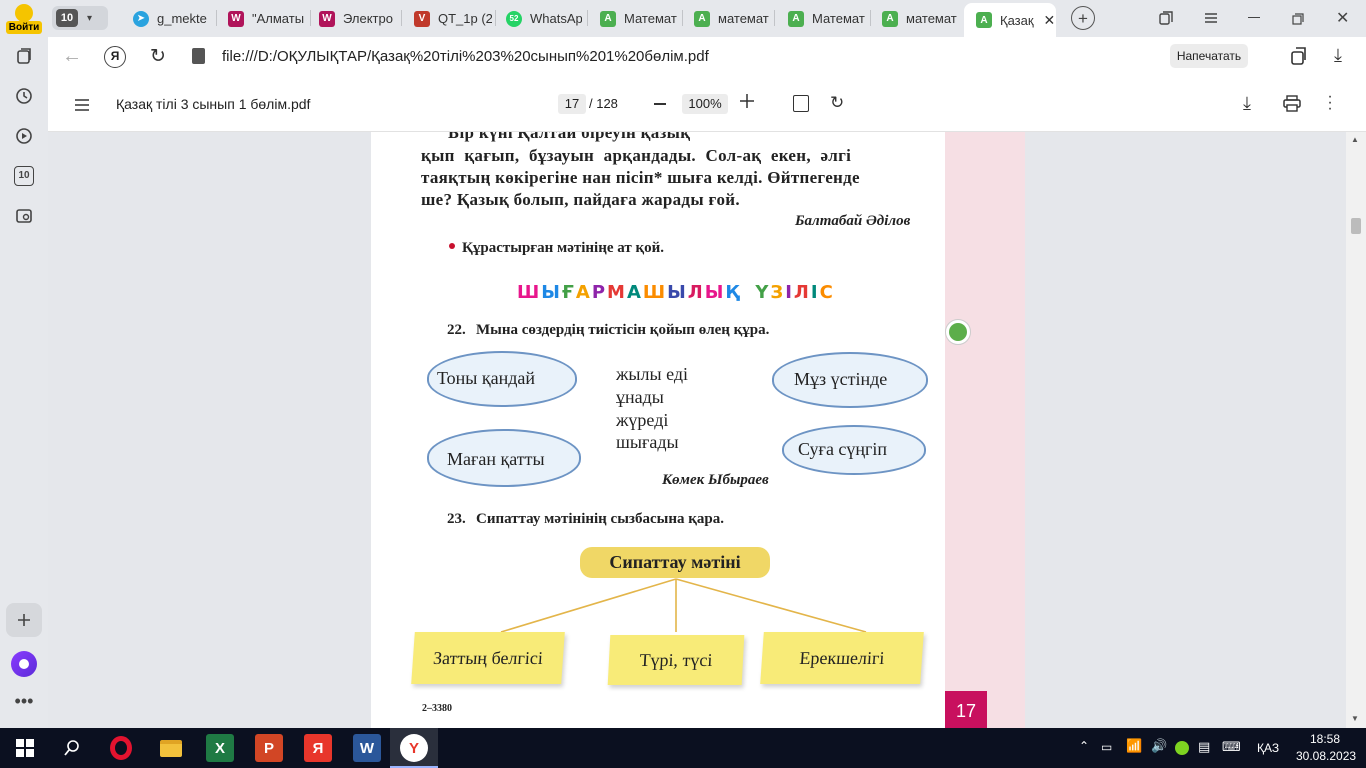 The height and width of the screenshot is (768, 1366). I want to click on page-number-input: 17, so click(572, 104).